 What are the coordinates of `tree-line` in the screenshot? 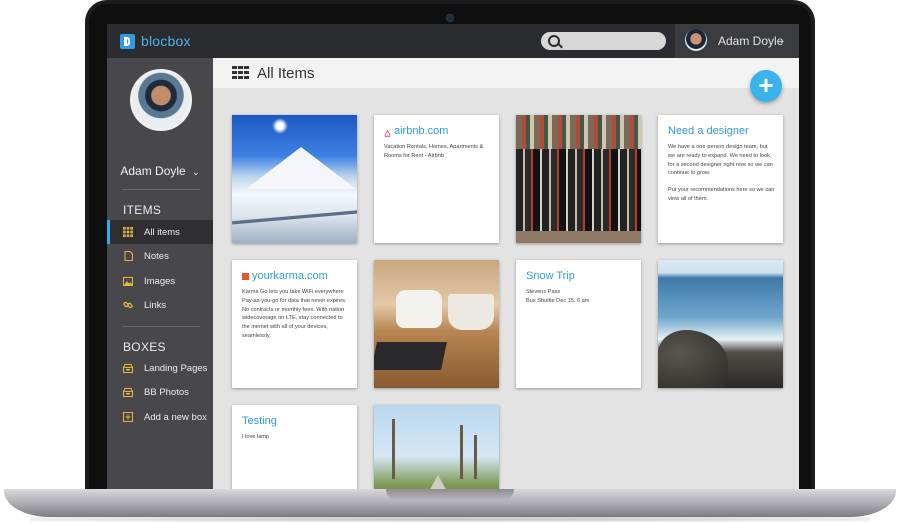 It's located at (294, 221).